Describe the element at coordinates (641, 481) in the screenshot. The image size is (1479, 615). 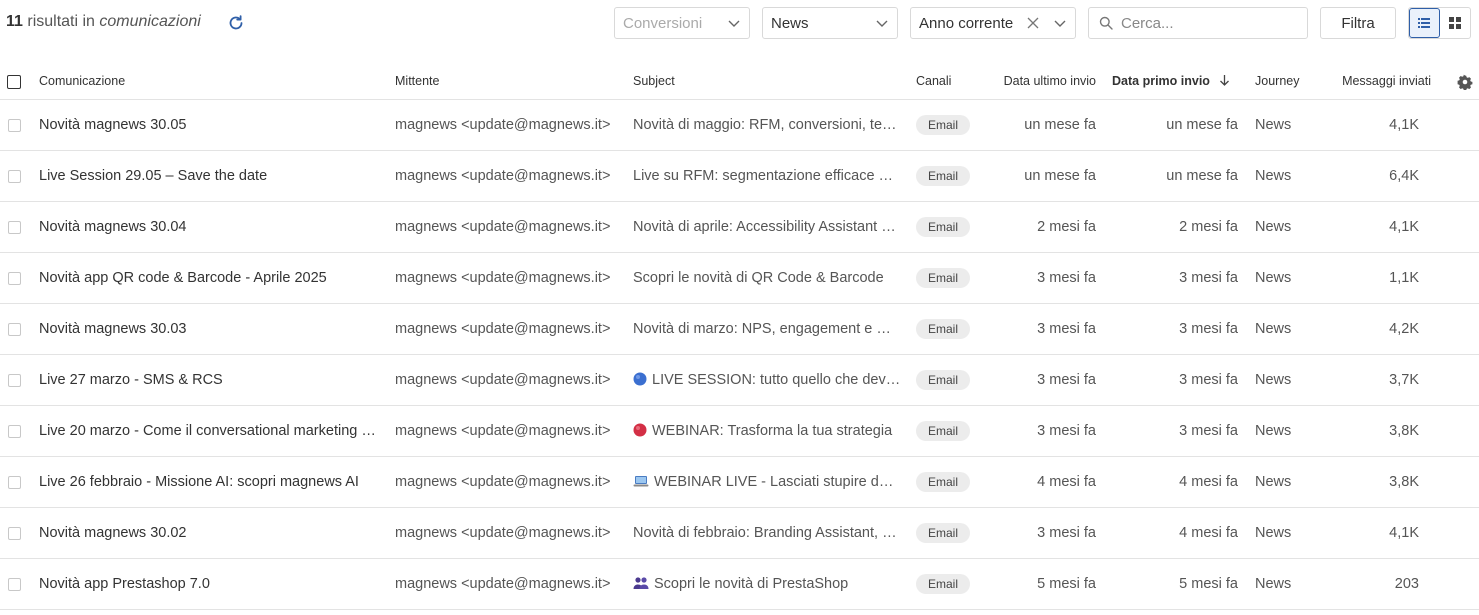
I see `laptop-icon` at that location.